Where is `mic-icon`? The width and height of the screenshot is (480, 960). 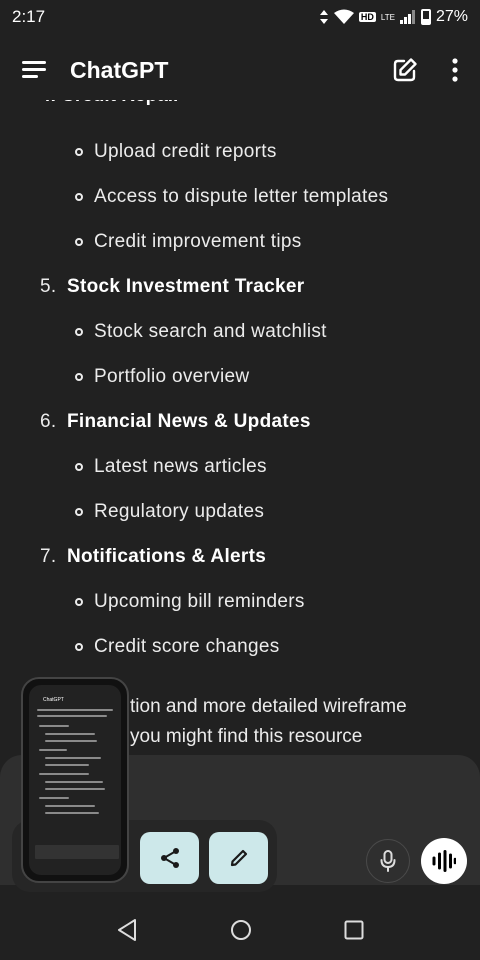 mic-icon is located at coordinates (388, 861).